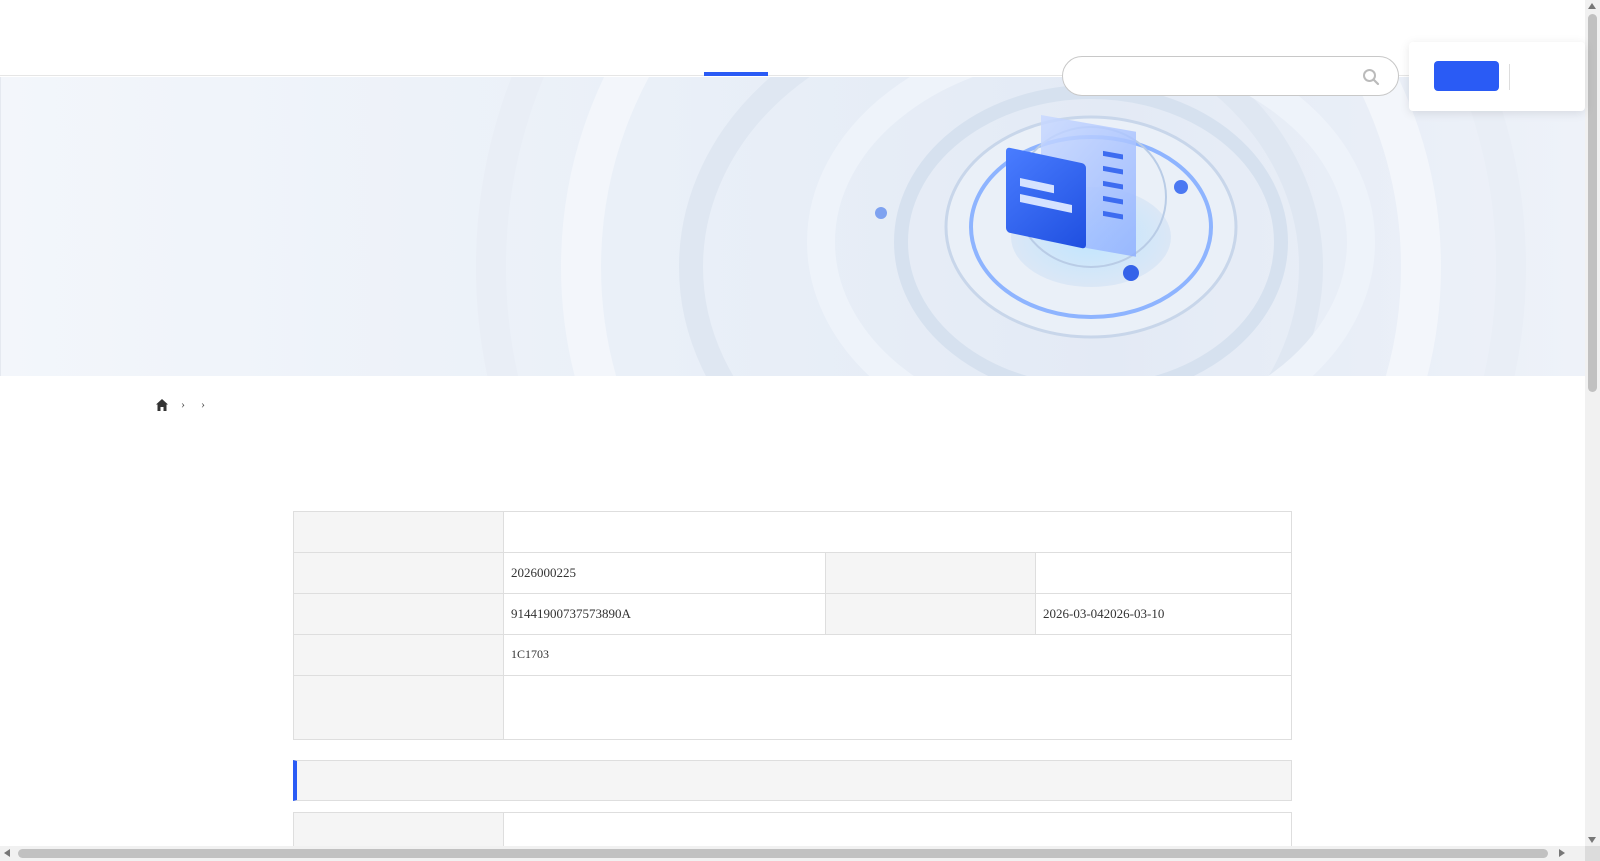  What do you see at coordinates (1592, 840) in the screenshot?
I see `scroll-down-icon` at bounding box center [1592, 840].